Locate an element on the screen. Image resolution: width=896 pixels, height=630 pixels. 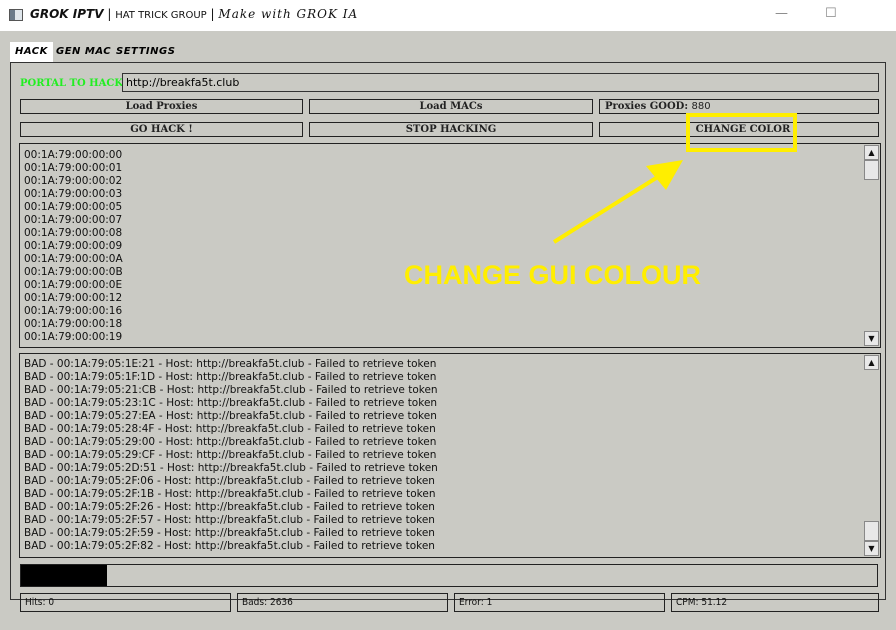
error-status: Error: 1 is located at coordinates (559, 602).